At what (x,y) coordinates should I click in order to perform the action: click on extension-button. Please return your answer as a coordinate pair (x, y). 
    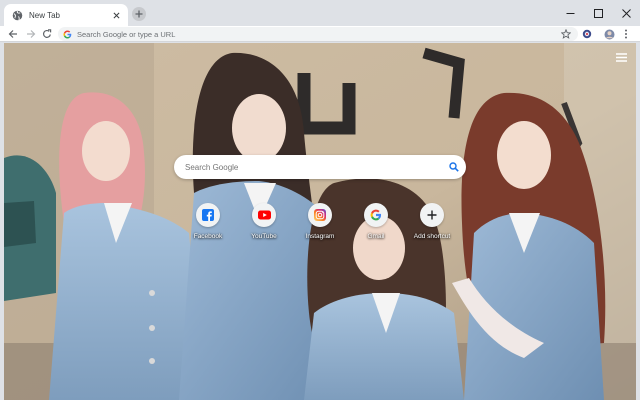
    Looking at the image, I should click on (587, 34).